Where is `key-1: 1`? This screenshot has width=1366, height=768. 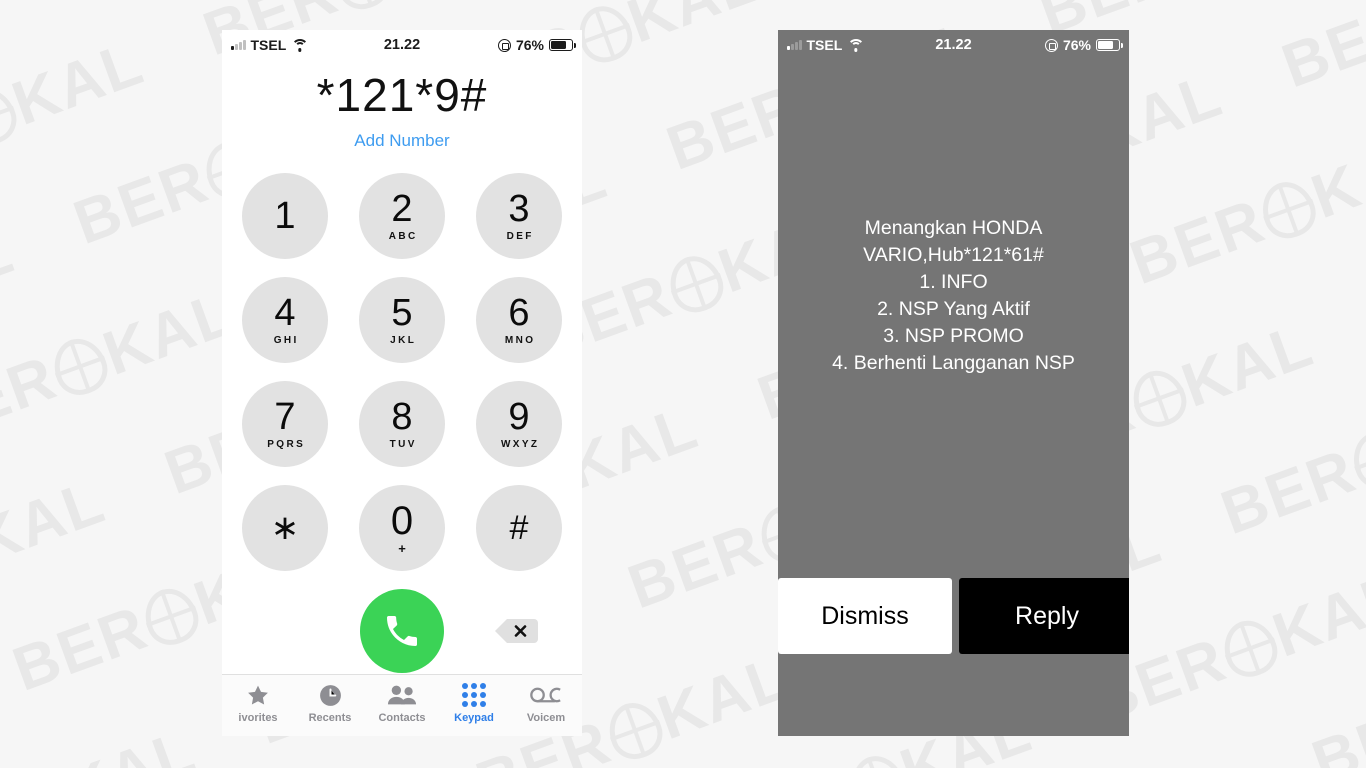
key-1: 1 is located at coordinates (285, 216).